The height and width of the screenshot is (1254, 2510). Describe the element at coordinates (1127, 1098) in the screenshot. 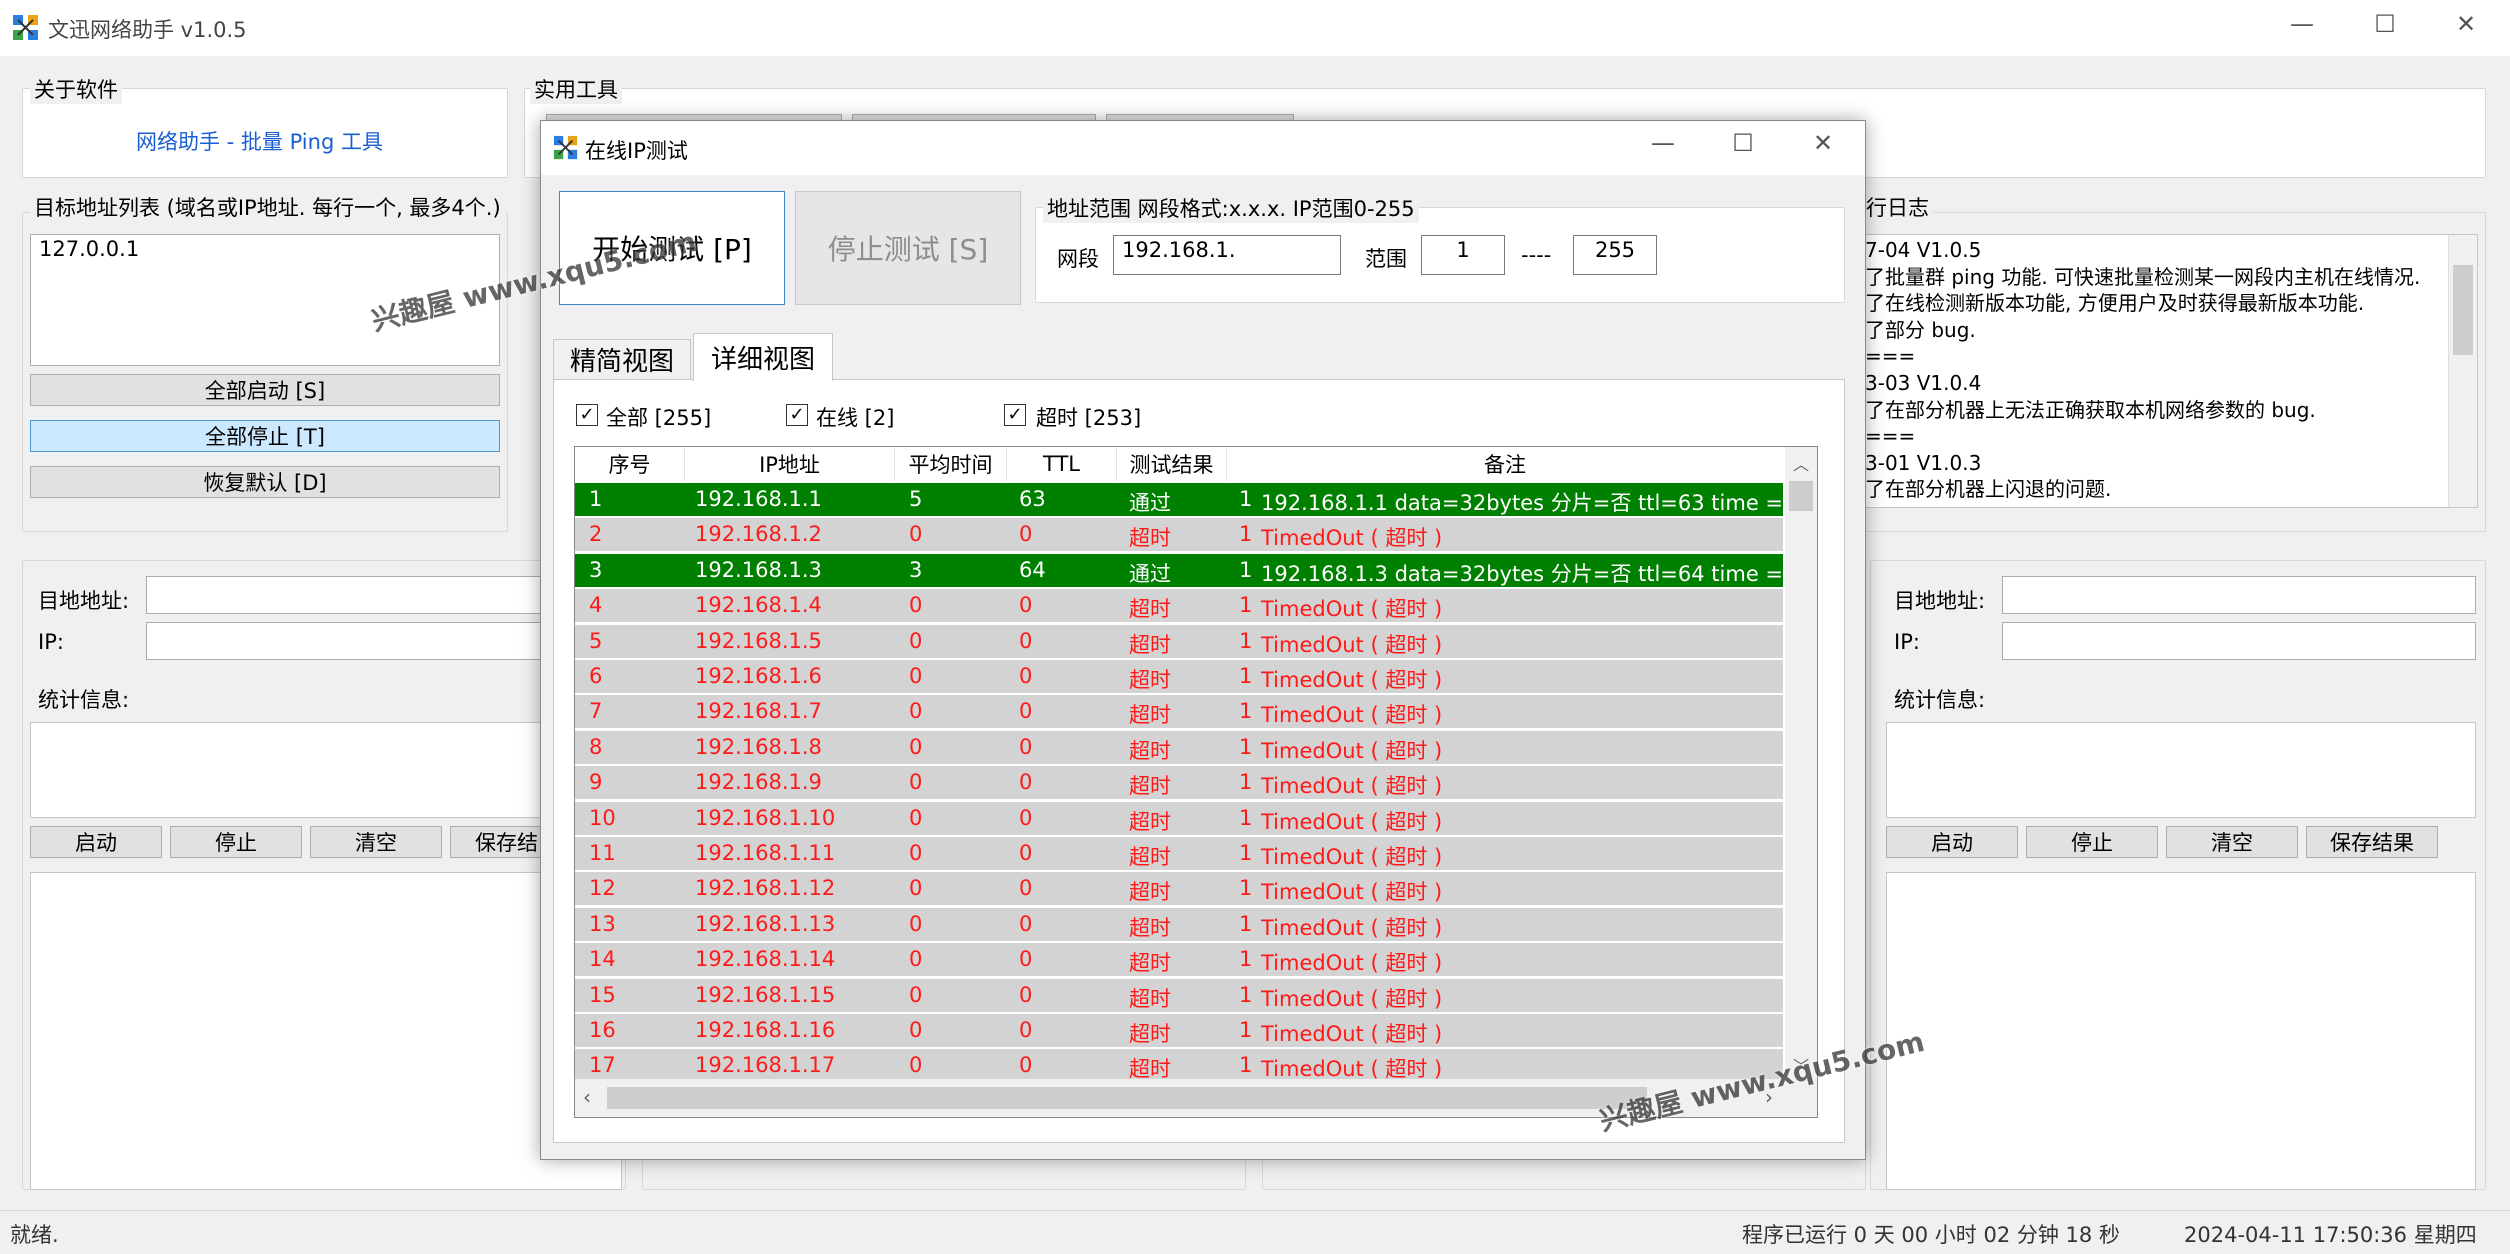

I see `hscroll-thumb` at that location.